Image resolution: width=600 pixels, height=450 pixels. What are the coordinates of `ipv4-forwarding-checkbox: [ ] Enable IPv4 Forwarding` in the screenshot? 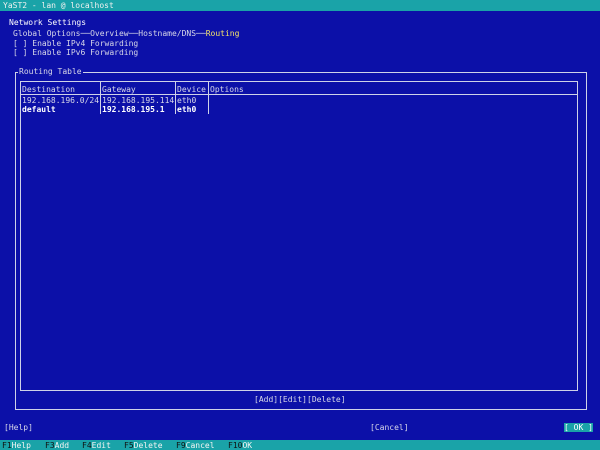 It's located at (75, 43).